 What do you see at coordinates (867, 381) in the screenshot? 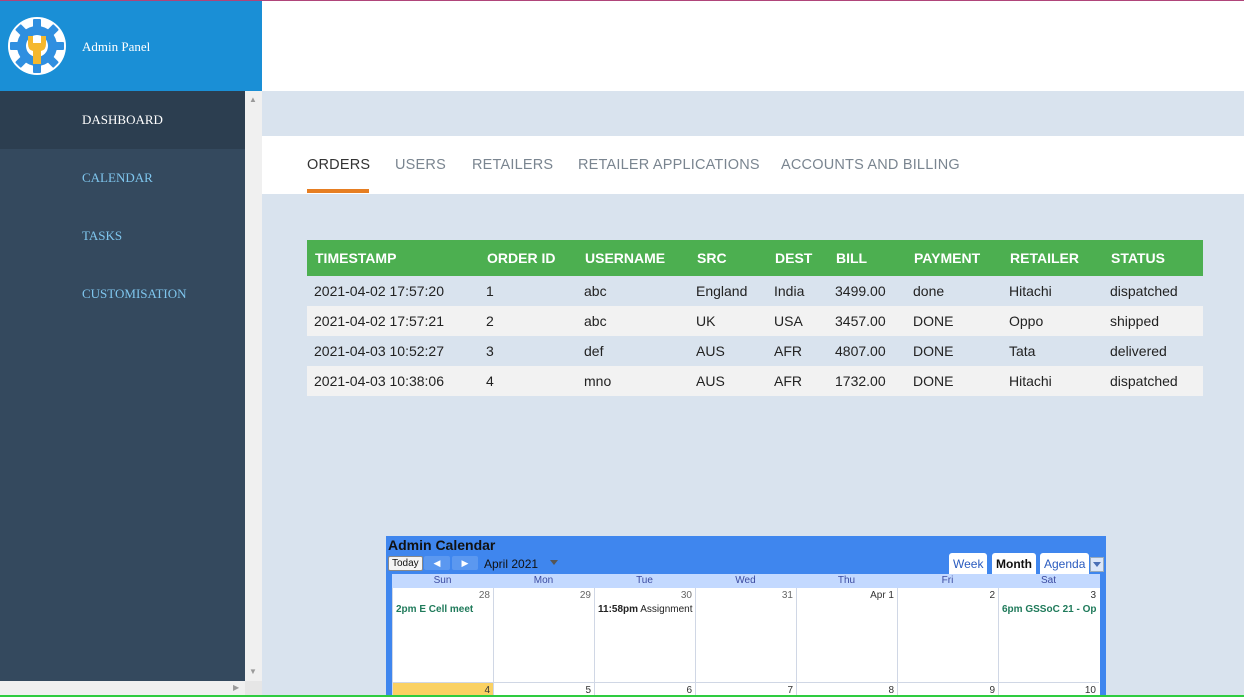
I see `table-cell: 1732.00` at bounding box center [867, 381].